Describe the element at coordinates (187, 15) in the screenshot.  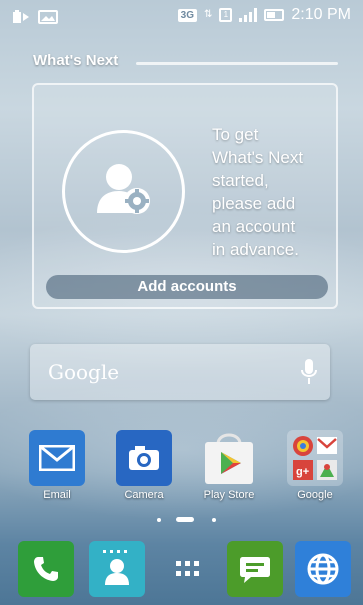
I see `network-type-badge: 3G` at that location.